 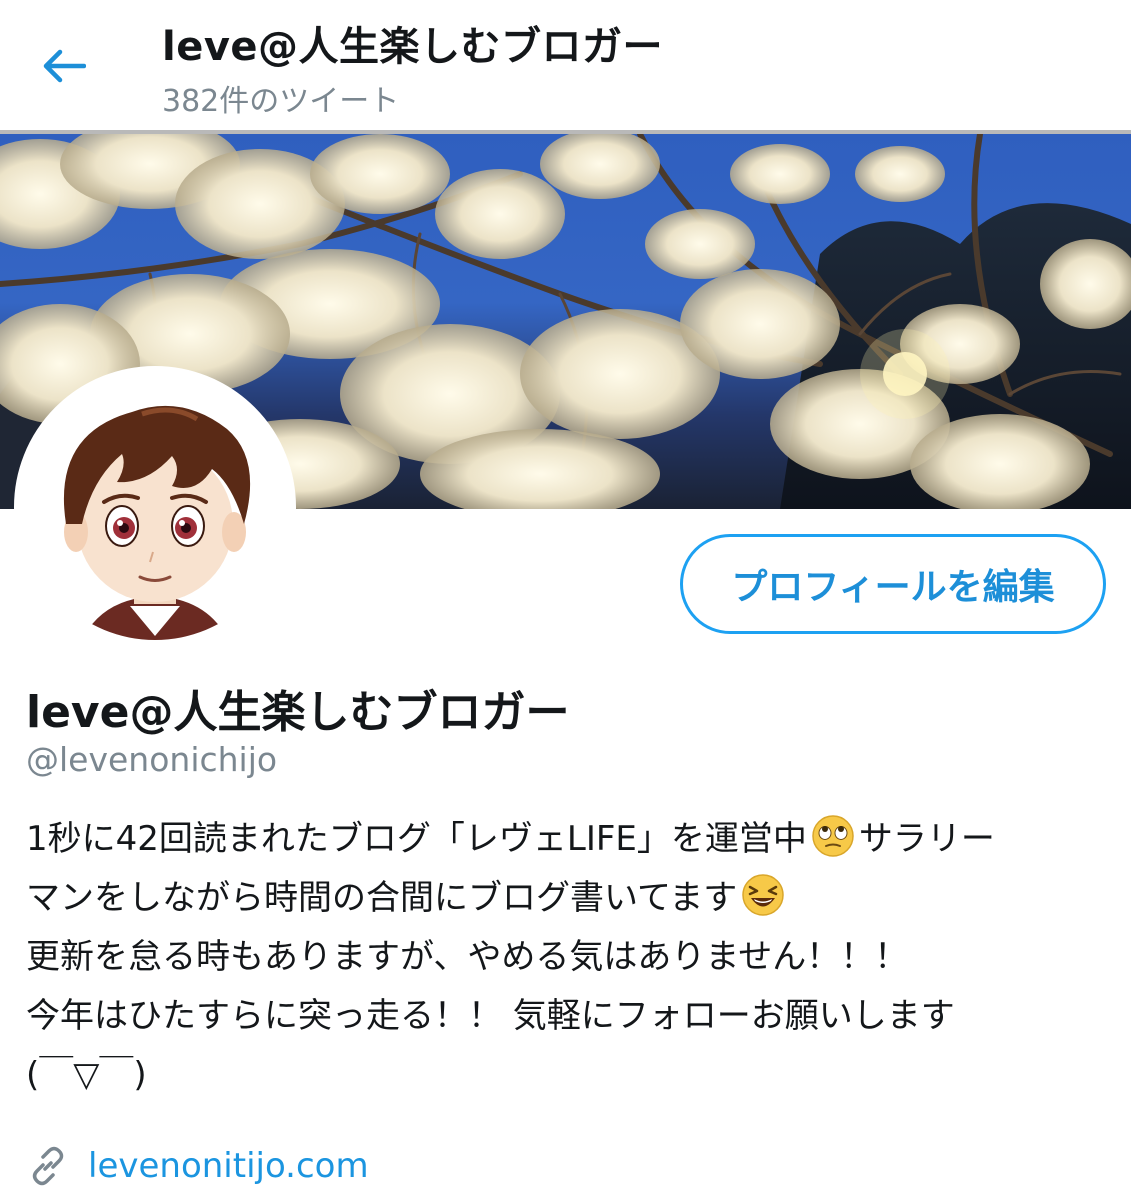 What do you see at coordinates (86, 1075) in the screenshot?
I see `bio-line-5: (￣▽￣)` at bounding box center [86, 1075].